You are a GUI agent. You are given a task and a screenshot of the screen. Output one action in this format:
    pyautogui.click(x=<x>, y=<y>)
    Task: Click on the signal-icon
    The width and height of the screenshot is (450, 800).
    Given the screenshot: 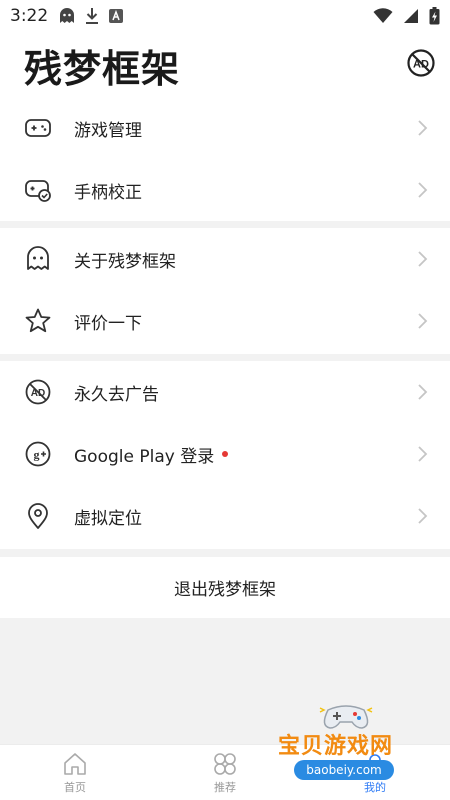 What is the action you would take?
    pyautogui.click(x=411, y=16)
    